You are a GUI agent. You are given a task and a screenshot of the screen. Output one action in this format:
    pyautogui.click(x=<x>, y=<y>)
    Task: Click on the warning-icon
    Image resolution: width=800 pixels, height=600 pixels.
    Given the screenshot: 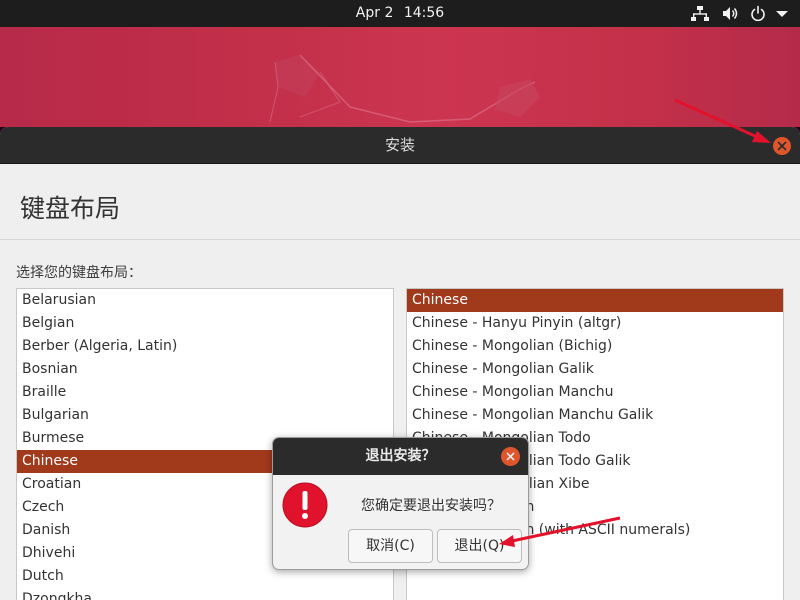 What is the action you would take?
    pyautogui.click(x=305, y=505)
    